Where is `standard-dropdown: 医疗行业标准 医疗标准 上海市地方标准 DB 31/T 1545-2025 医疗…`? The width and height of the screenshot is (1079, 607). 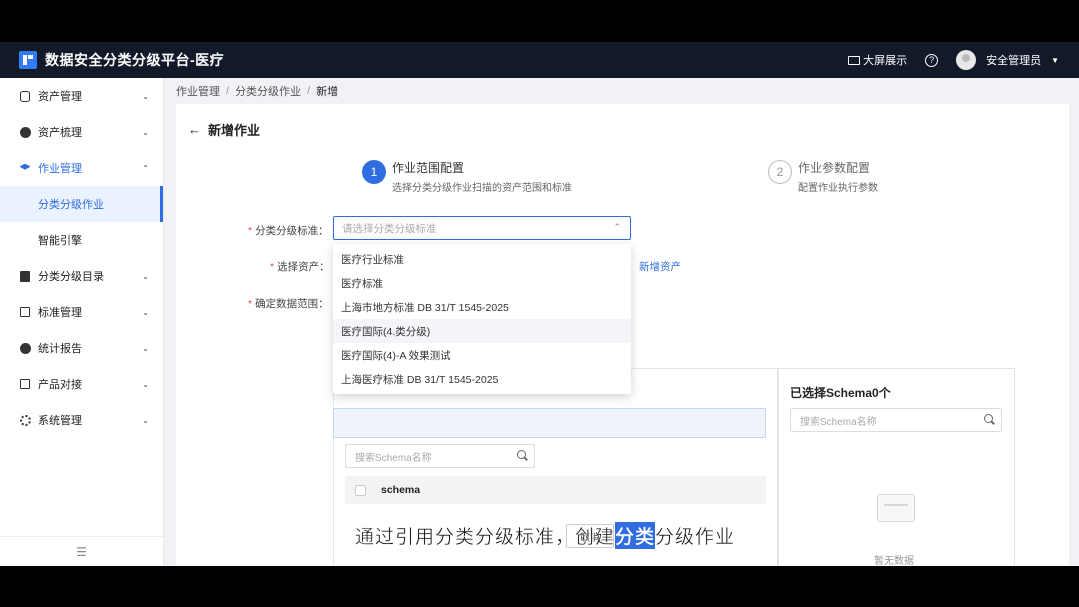
standard-dropdown: 医疗行业标准 医疗标准 上海市地方标准 DB 31/T 1545-2025 医疗… is located at coordinates (482, 319).